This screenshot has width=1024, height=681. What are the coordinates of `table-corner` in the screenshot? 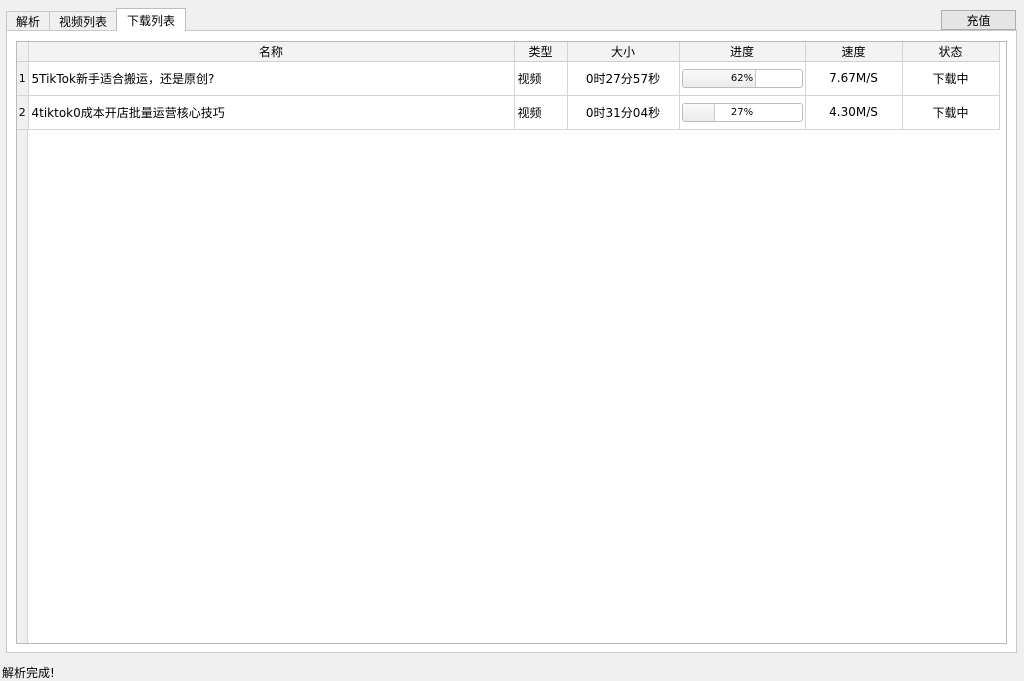 It's located at (23, 52).